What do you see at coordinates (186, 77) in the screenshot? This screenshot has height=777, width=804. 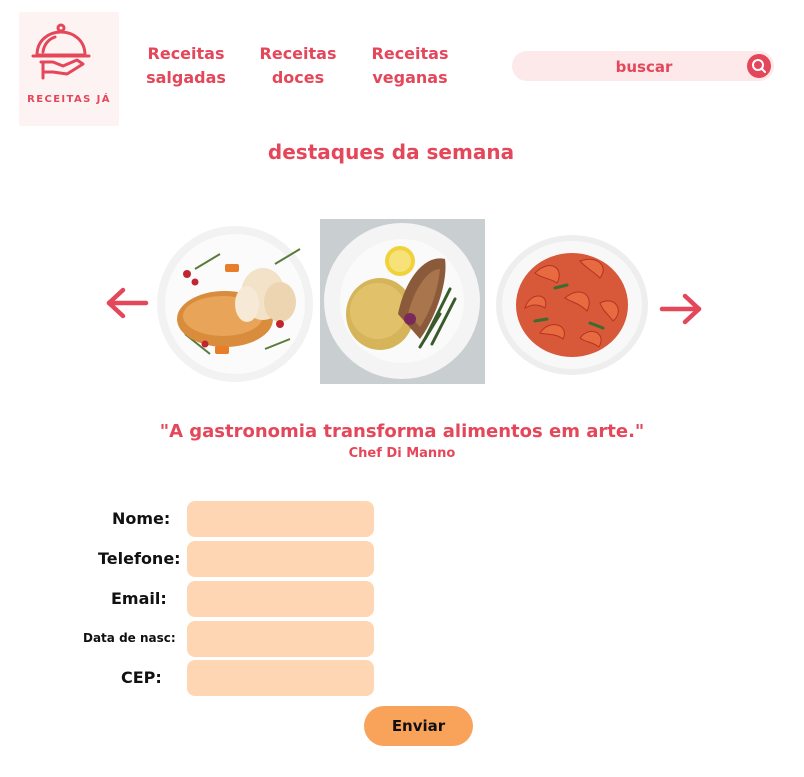 I see `nav-label-line2: salgadas` at bounding box center [186, 77].